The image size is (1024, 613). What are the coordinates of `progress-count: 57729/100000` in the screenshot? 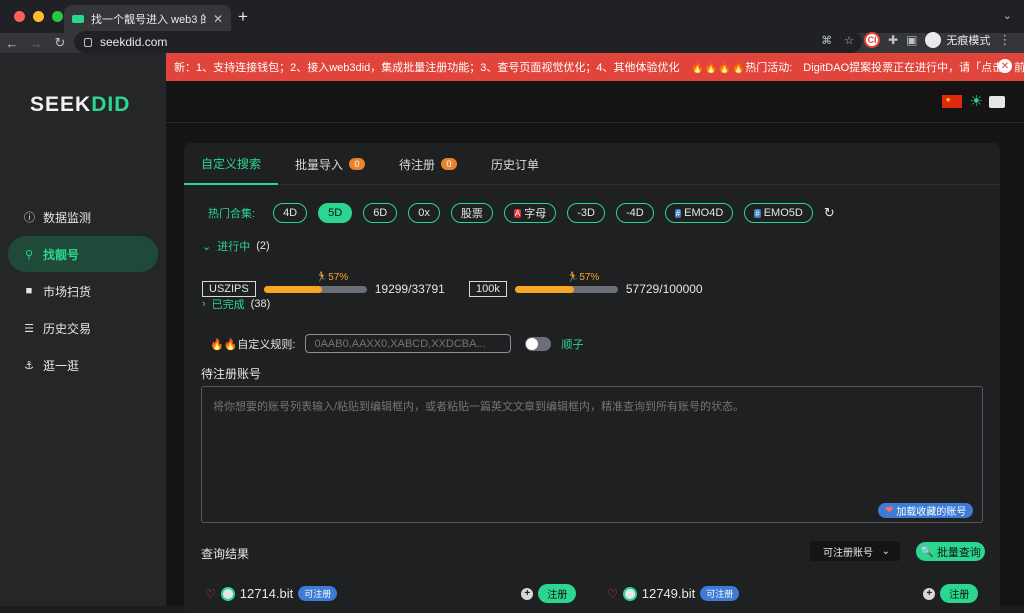 It's located at (664, 289).